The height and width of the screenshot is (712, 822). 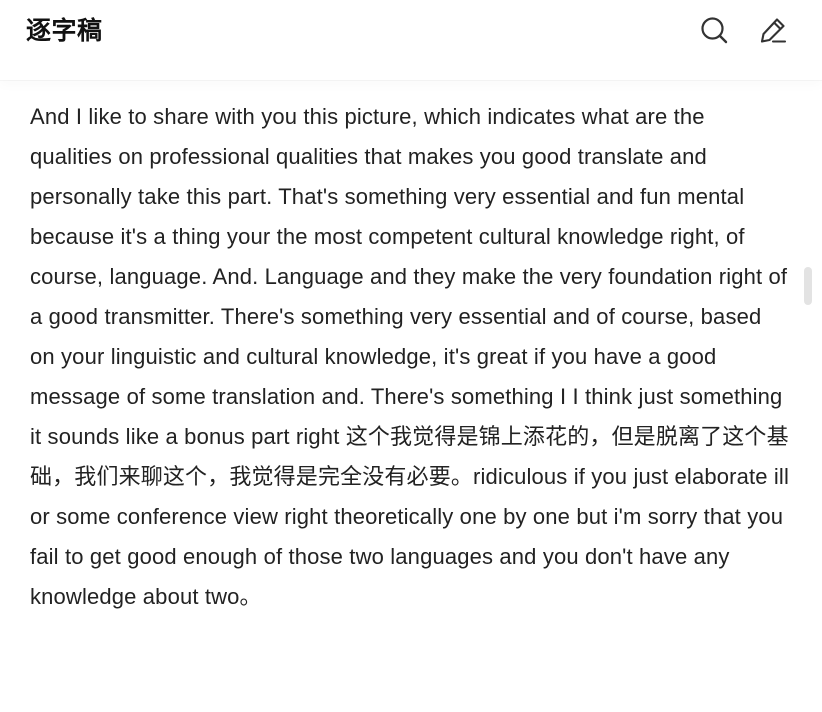 I want to click on search-button, so click(x=714, y=30).